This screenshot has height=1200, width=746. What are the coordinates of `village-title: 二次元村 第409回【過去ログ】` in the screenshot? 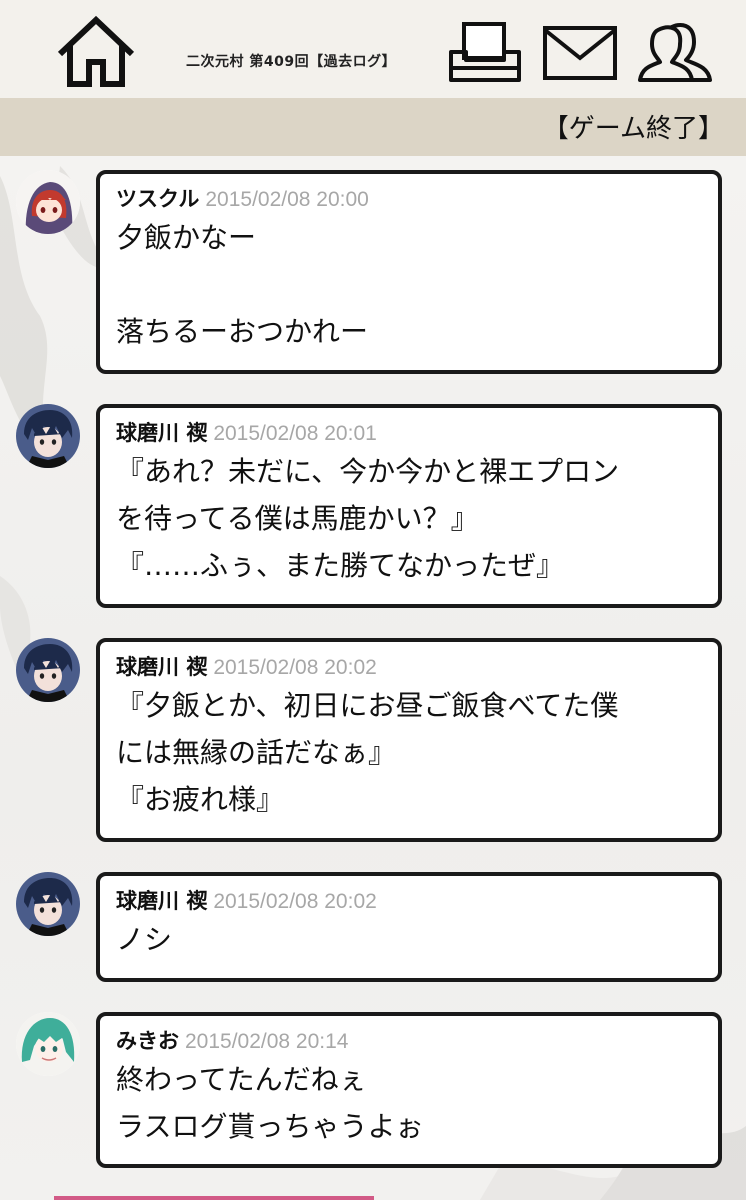 It's located at (291, 62).